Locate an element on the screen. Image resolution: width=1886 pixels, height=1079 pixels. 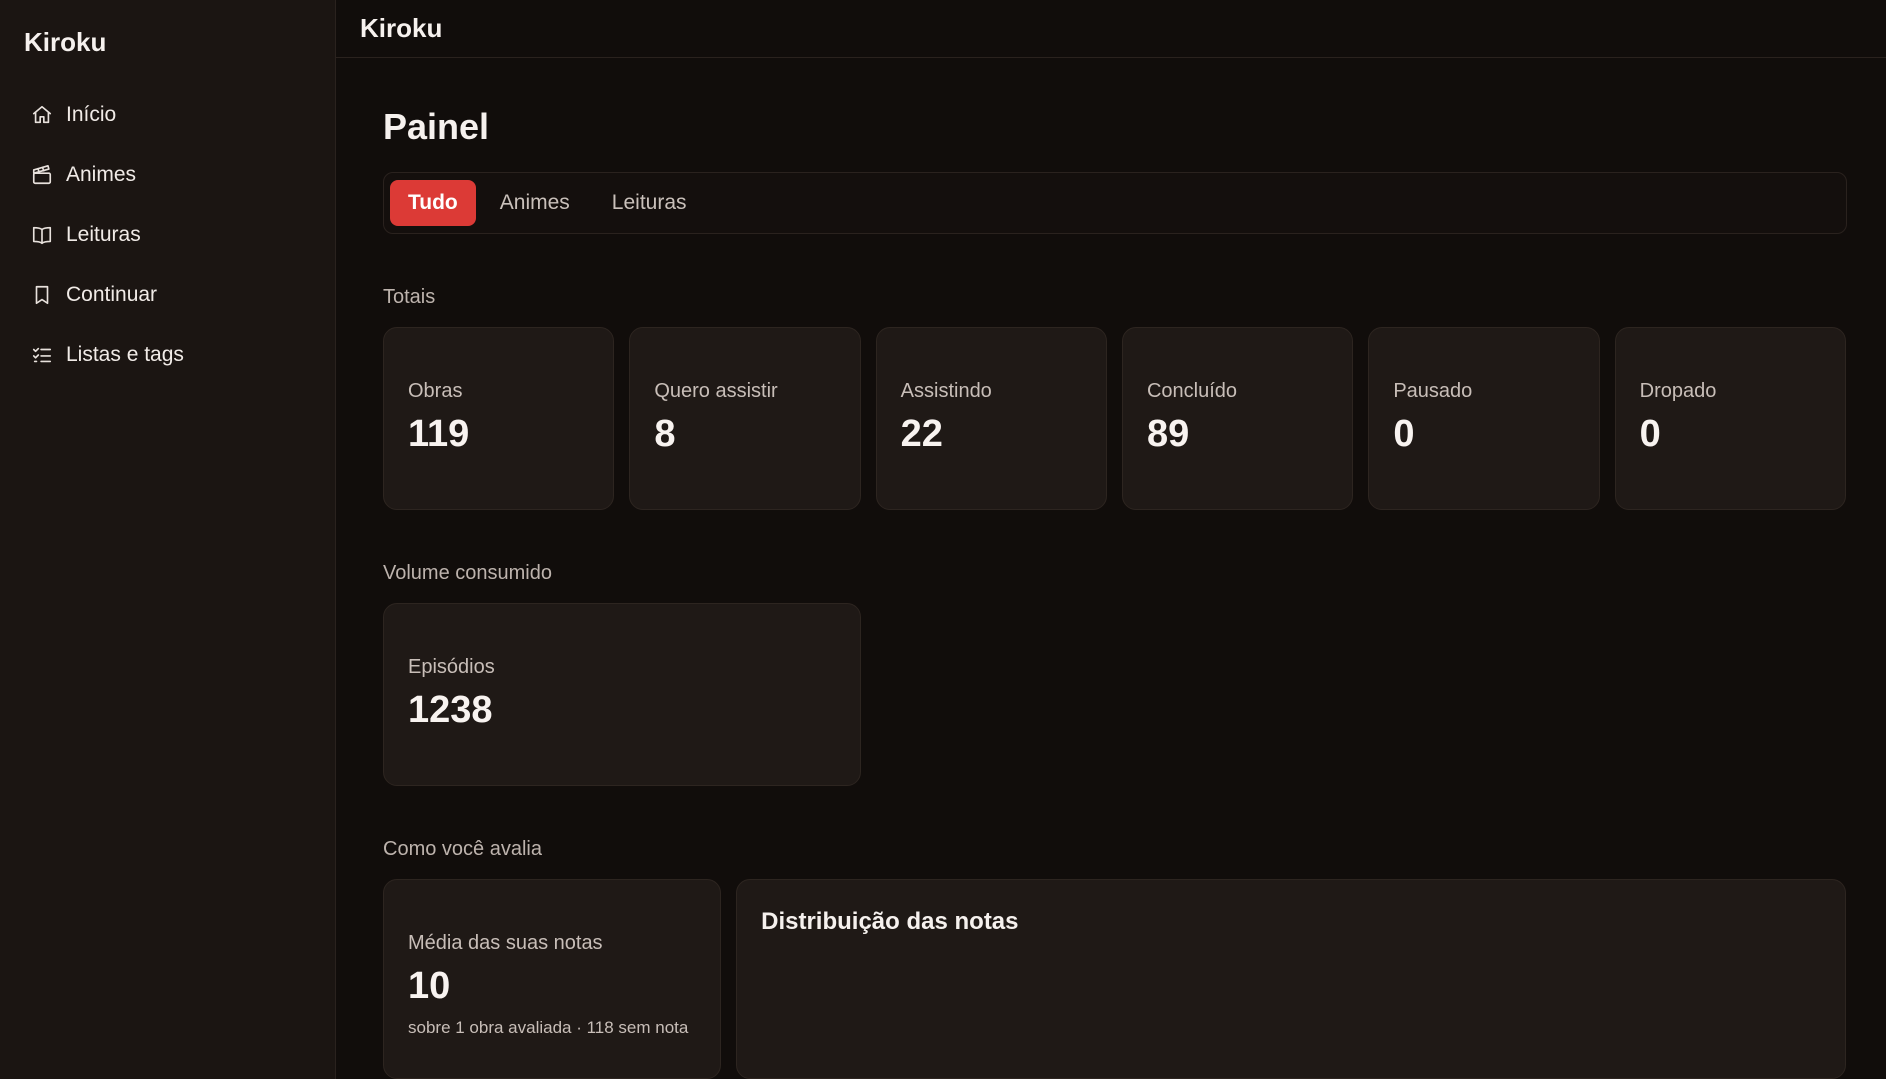
stat-card-dropado: Dropado 0 is located at coordinates (1730, 418).